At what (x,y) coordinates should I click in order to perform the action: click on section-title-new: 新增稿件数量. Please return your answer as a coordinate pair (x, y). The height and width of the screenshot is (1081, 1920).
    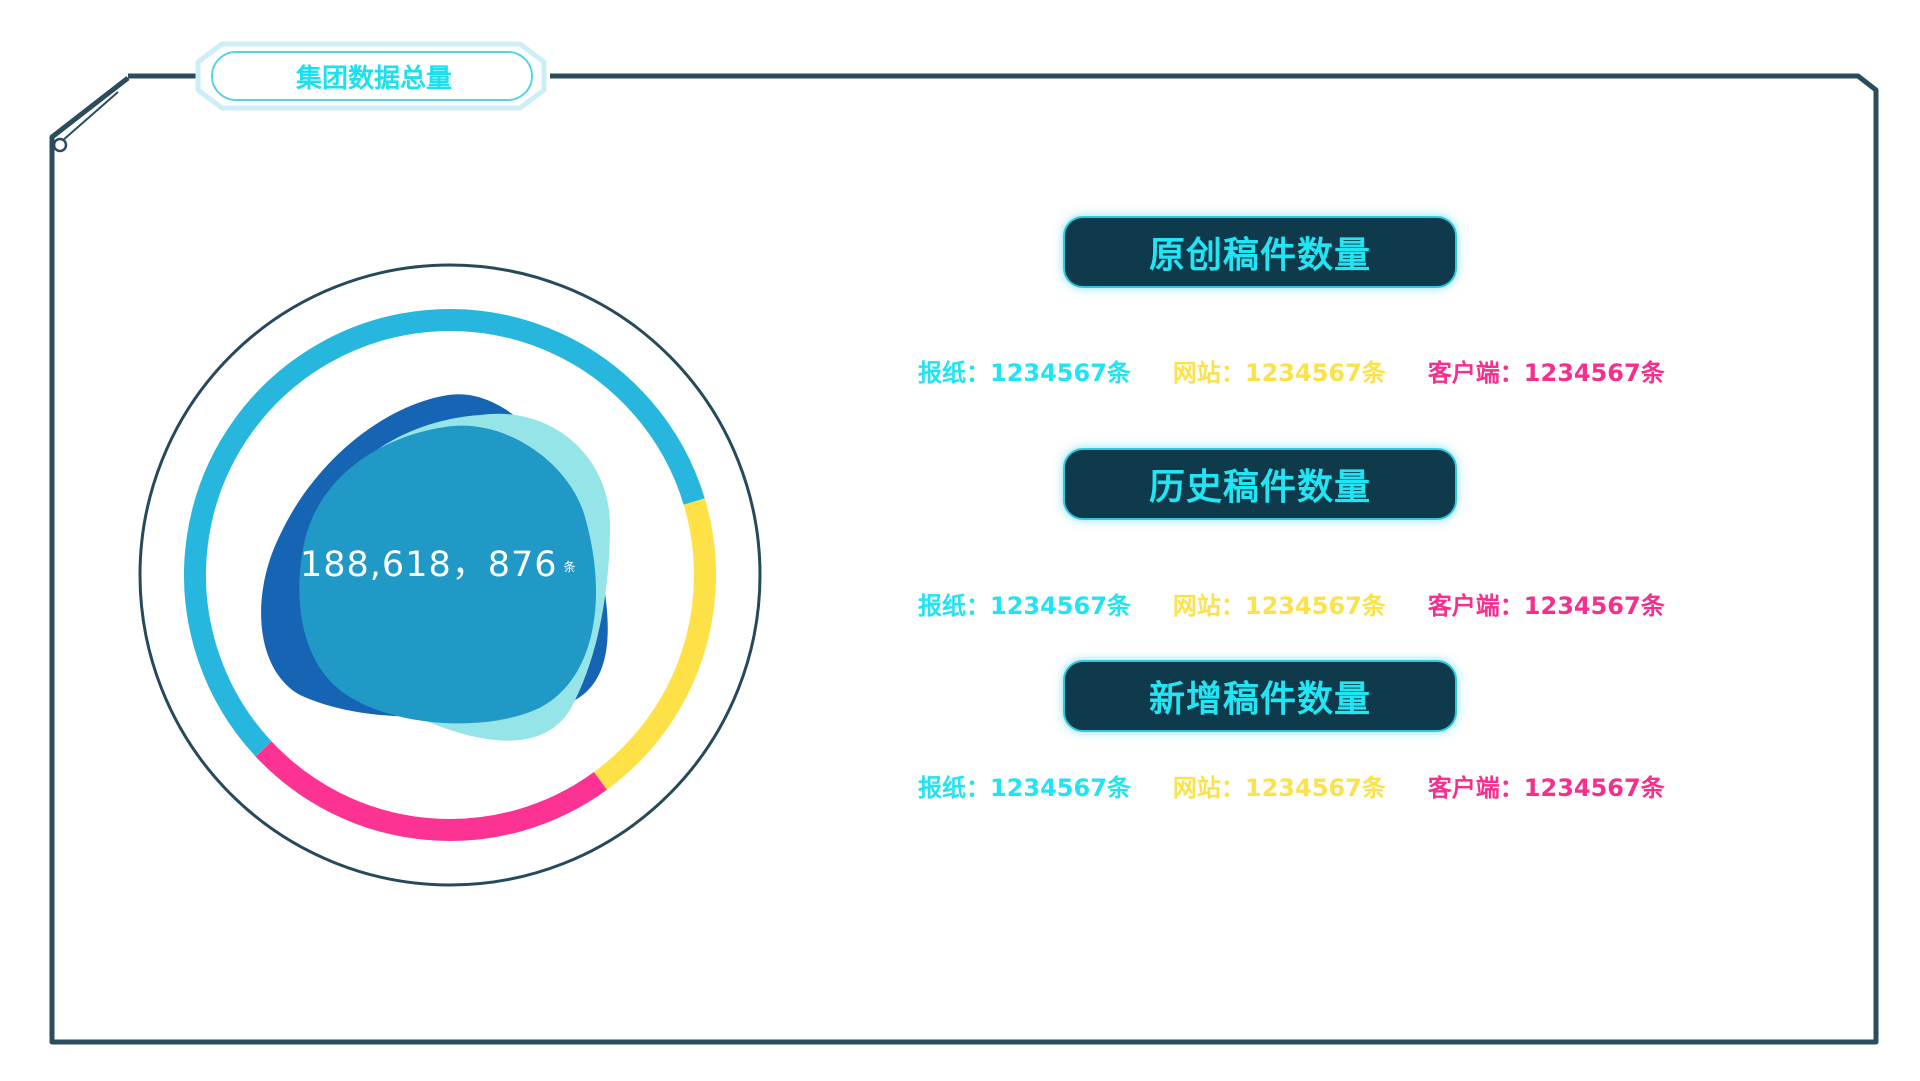
    Looking at the image, I should click on (1260, 696).